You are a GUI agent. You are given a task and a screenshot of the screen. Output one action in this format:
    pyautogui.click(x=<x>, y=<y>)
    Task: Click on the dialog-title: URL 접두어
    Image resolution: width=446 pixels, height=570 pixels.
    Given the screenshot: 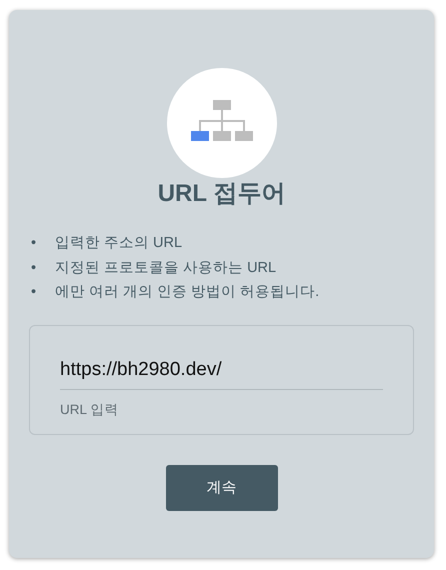 What is the action you would take?
    pyautogui.click(x=221, y=194)
    